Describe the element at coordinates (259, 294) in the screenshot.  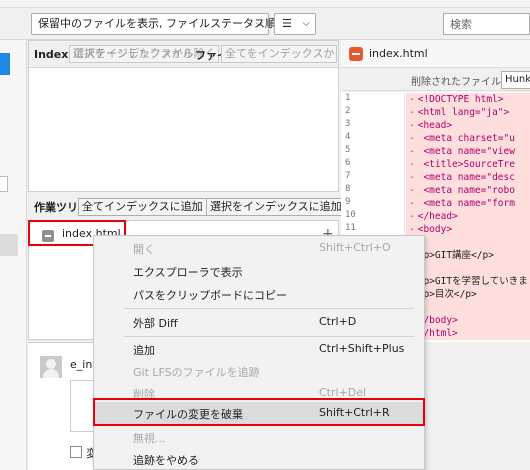
I see `menu-item-copy-path: パスをクリップボードにコピー` at that location.